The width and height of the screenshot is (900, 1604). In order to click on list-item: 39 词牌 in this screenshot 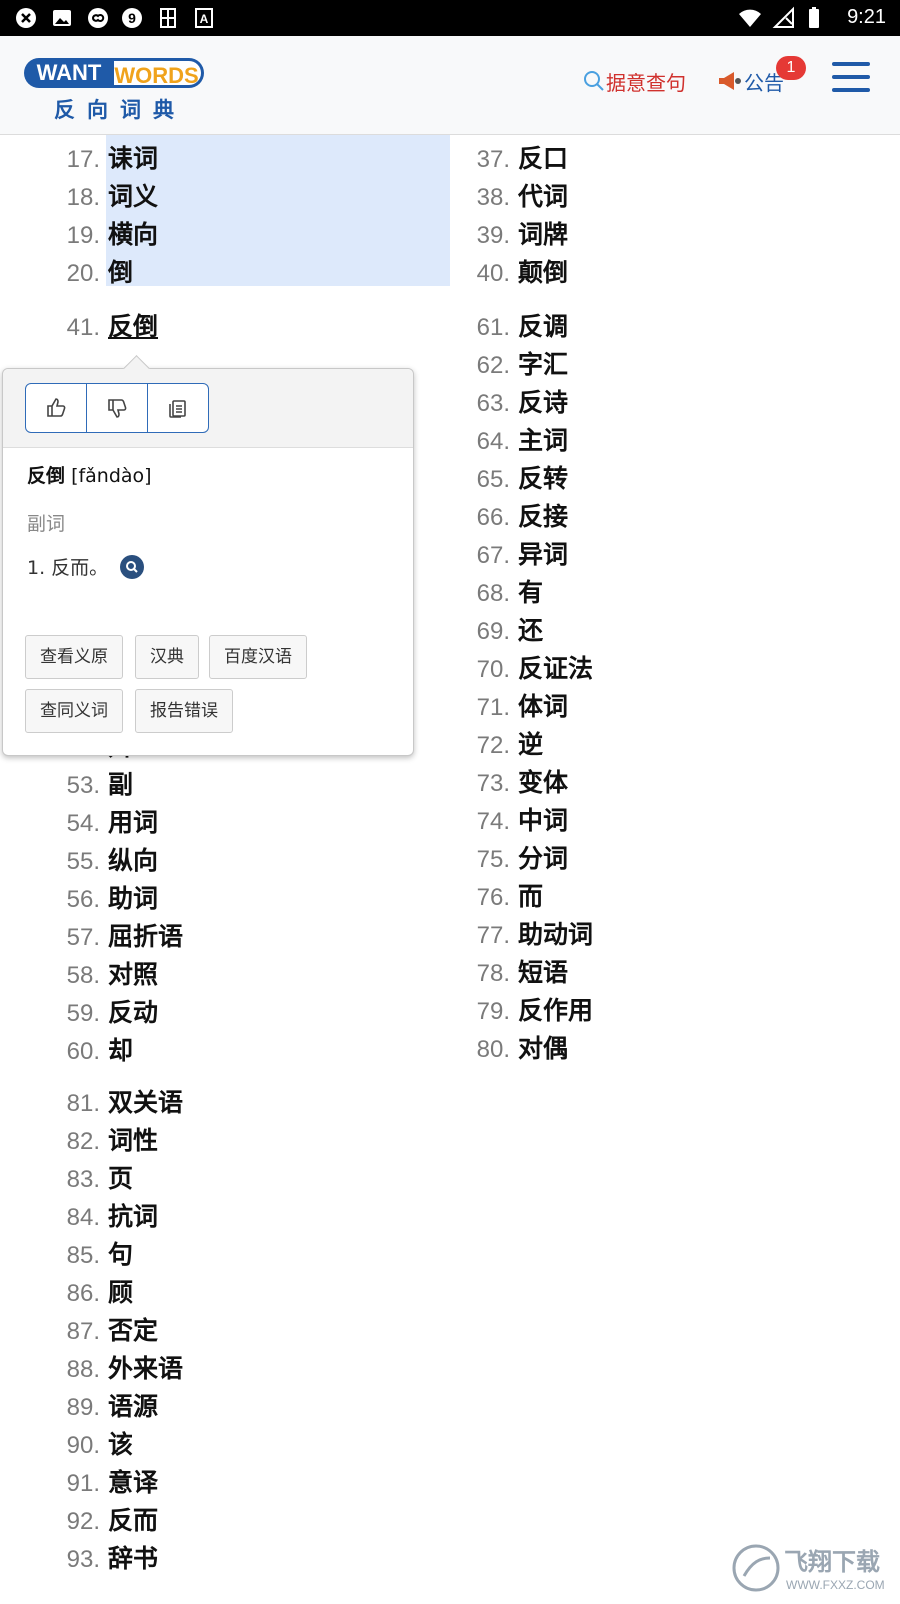, I will do `click(516, 235)`.